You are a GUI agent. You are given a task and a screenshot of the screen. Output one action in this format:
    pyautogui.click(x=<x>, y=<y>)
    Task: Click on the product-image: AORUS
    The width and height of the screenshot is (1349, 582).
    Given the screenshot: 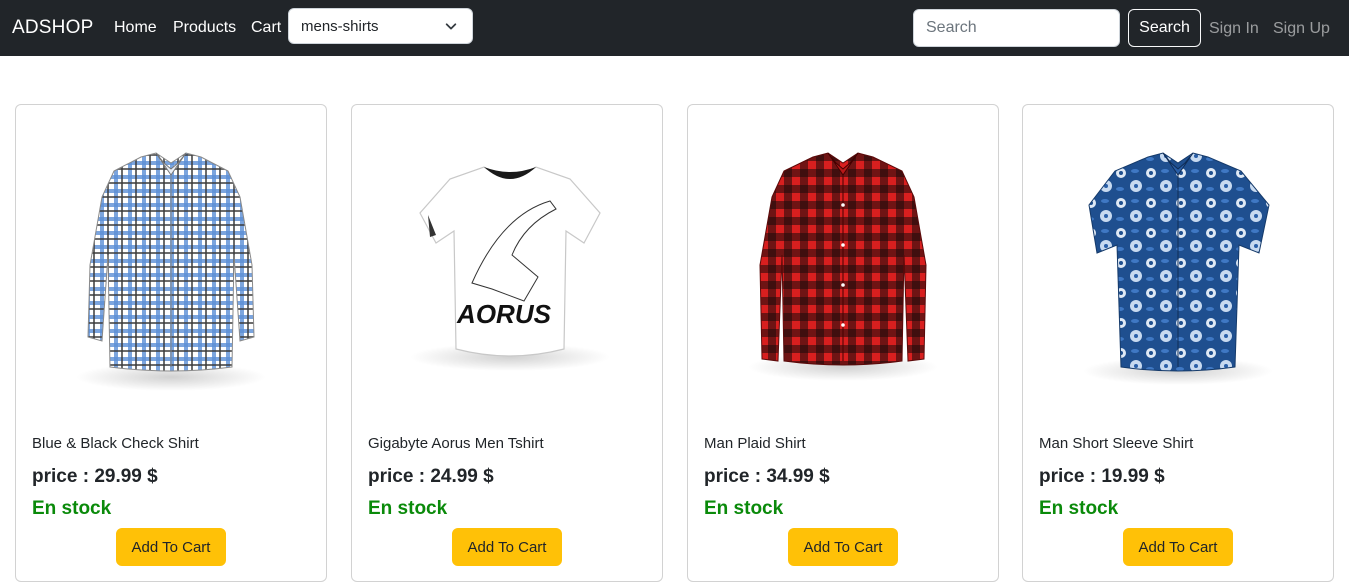 What is the action you would take?
    pyautogui.click(x=507, y=260)
    